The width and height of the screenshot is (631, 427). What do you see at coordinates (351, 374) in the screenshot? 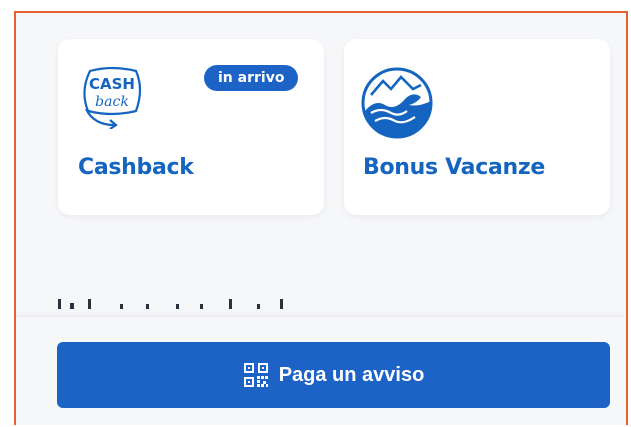
I see `paga-un-avviso-label: Paga un avviso` at bounding box center [351, 374].